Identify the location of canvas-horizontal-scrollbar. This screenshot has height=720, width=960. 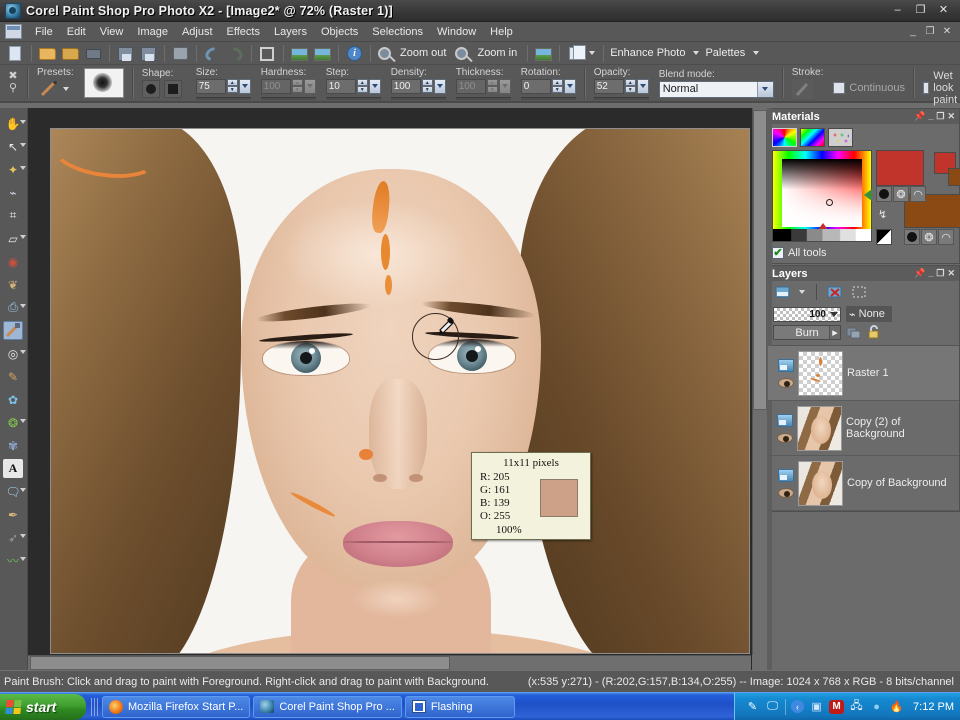
(389, 662).